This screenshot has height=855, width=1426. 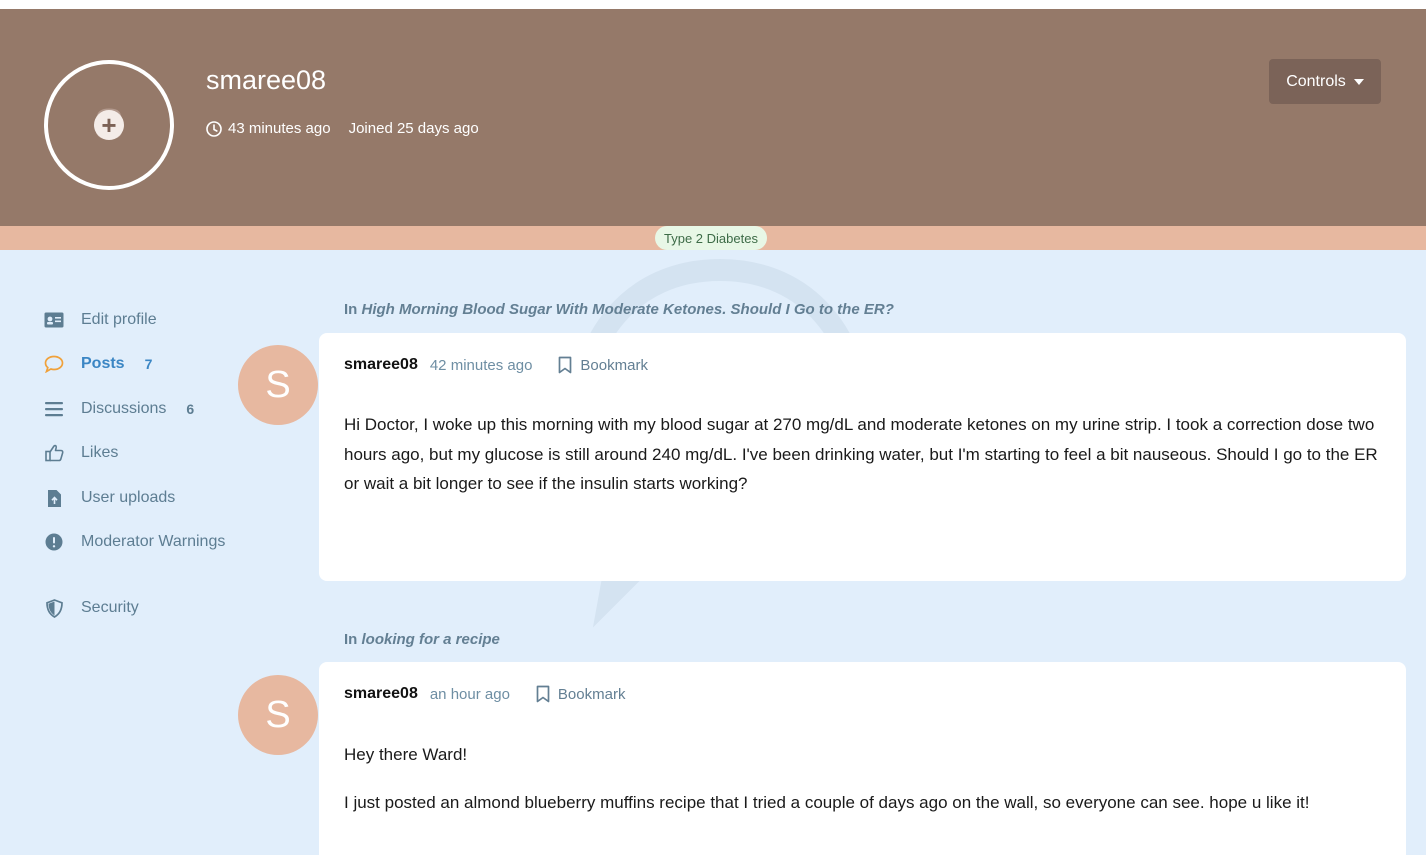 I want to click on top-strip, so click(x=713, y=4).